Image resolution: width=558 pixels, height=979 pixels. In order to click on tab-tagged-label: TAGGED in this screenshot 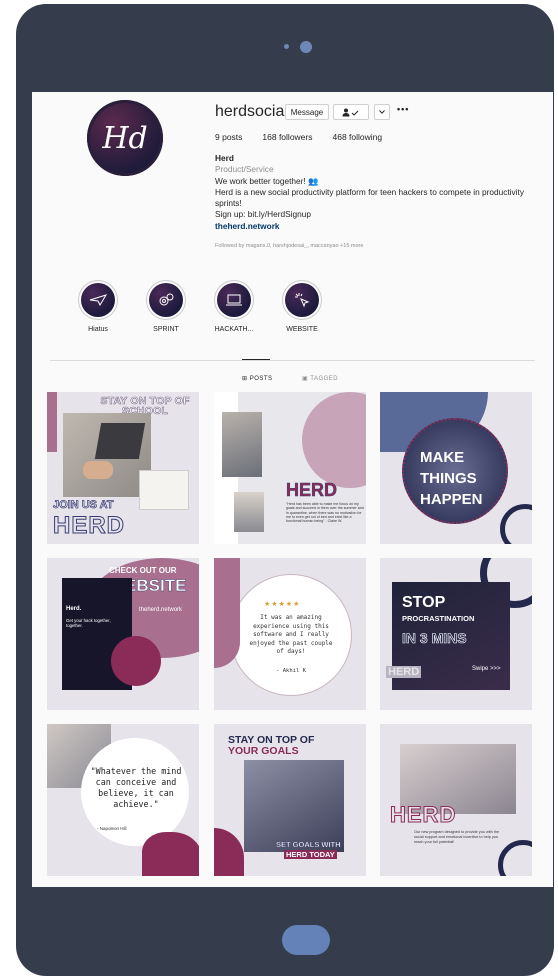, I will do `click(324, 379)`.